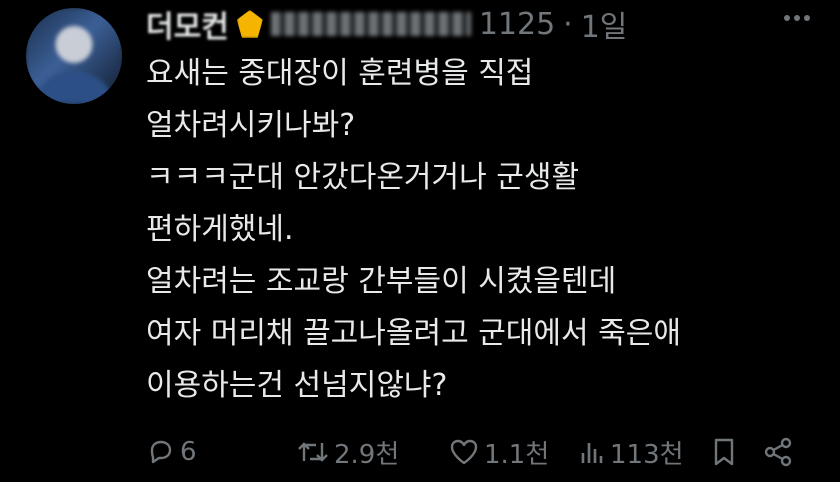 This screenshot has height=482, width=840. What do you see at coordinates (604, 24) in the screenshot?
I see `timestamp: 1일` at bounding box center [604, 24].